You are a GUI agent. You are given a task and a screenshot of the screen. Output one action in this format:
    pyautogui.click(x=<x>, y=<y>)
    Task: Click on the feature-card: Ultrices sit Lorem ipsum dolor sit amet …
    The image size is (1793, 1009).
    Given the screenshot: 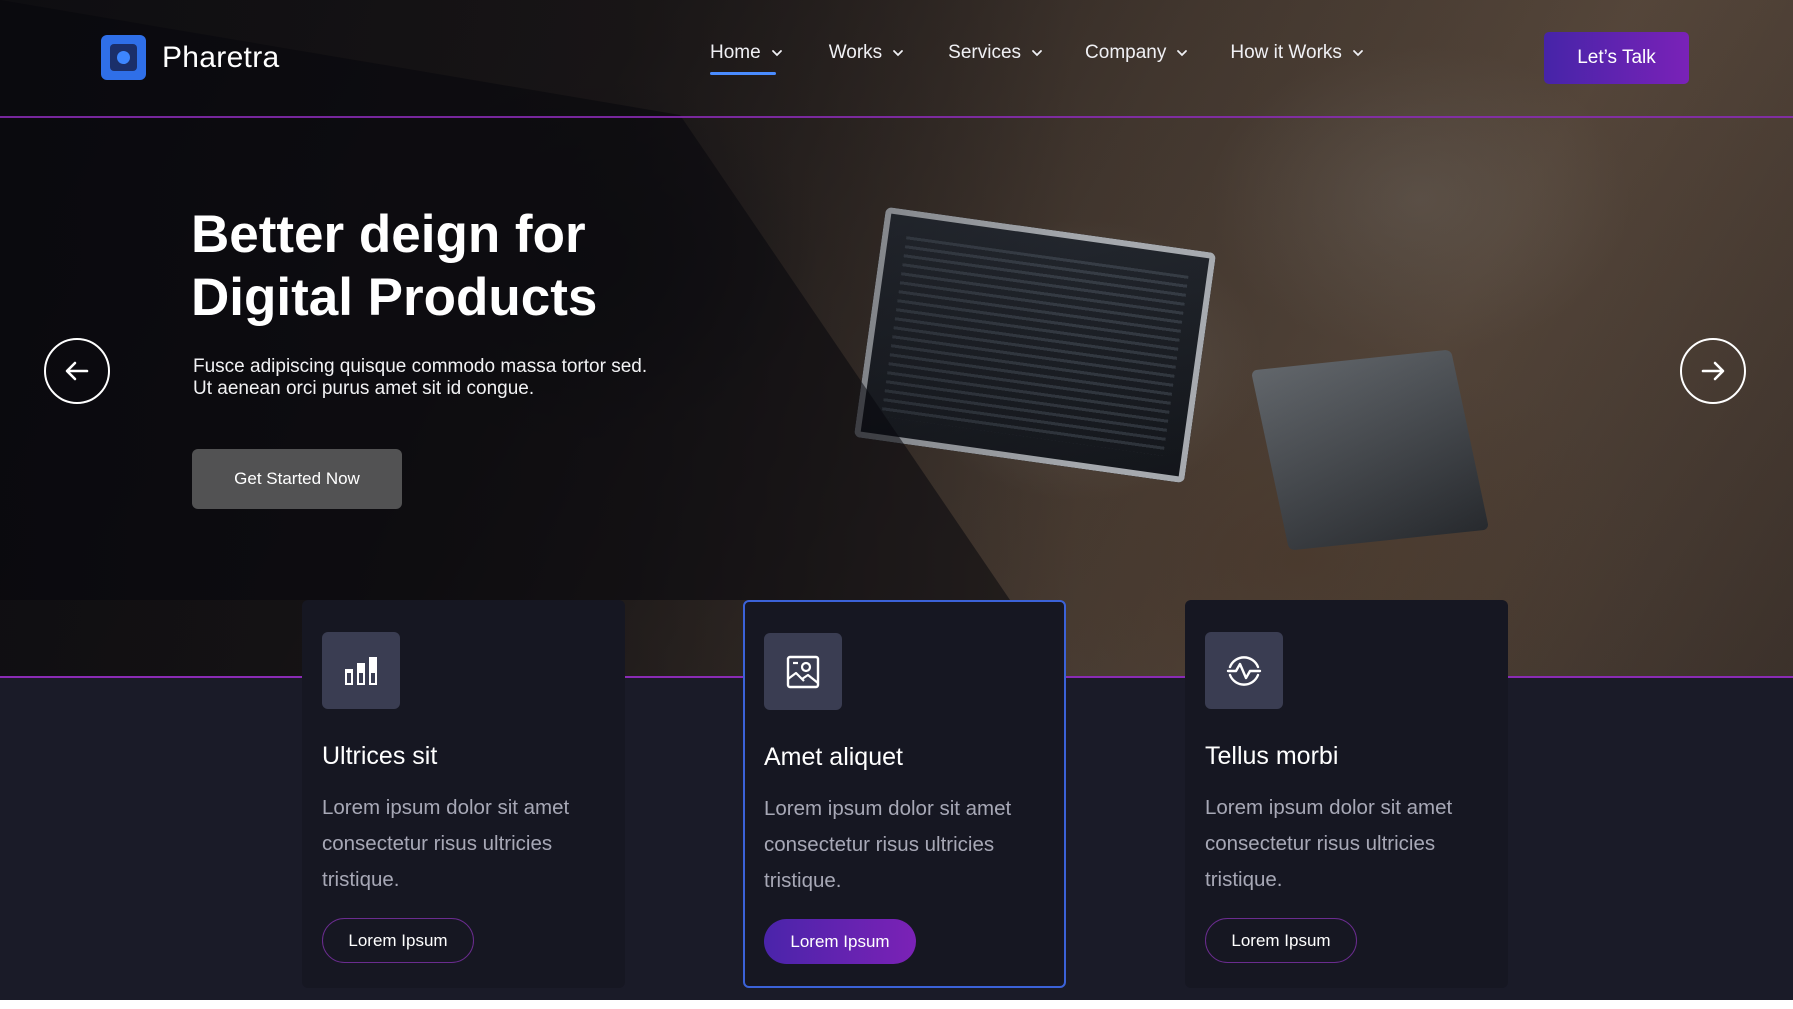 What is the action you would take?
    pyautogui.click(x=463, y=794)
    